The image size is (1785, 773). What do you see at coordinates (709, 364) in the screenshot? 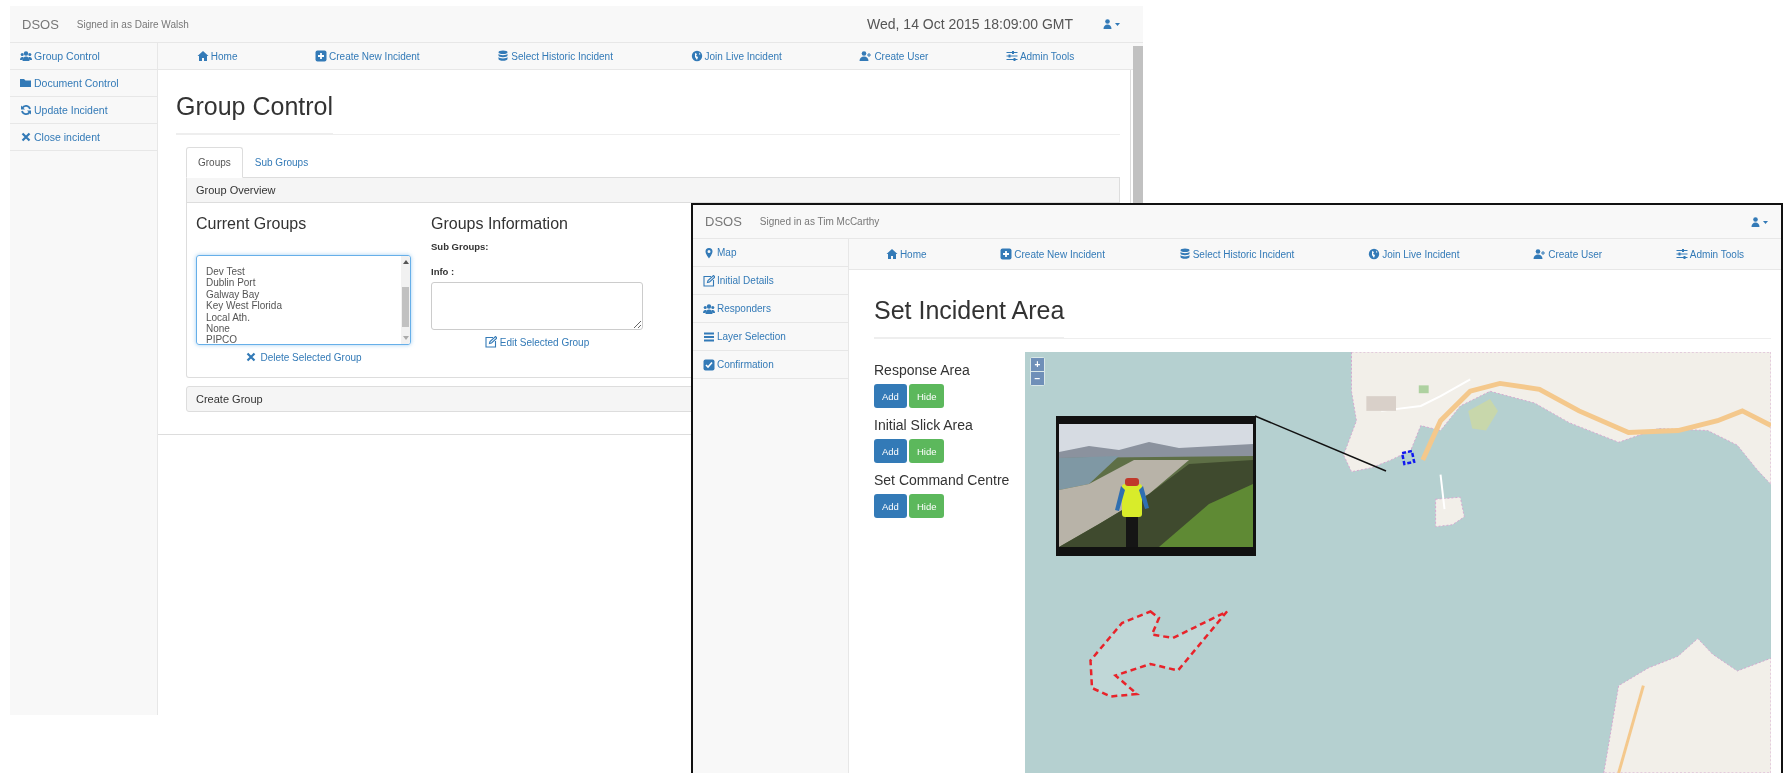
I see `checkbox-icon` at bounding box center [709, 364].